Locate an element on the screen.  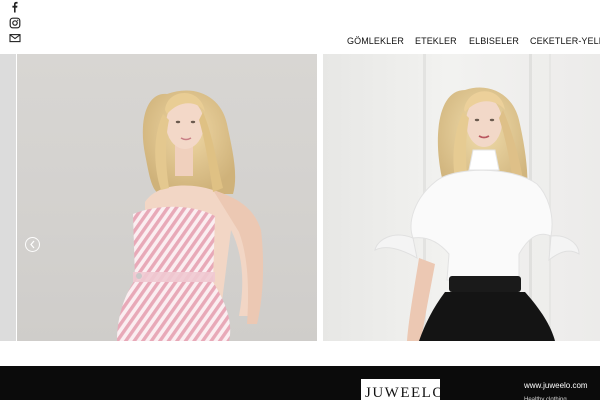
footer-logo-text: JUWEELO is located at coordinates (402, 392).